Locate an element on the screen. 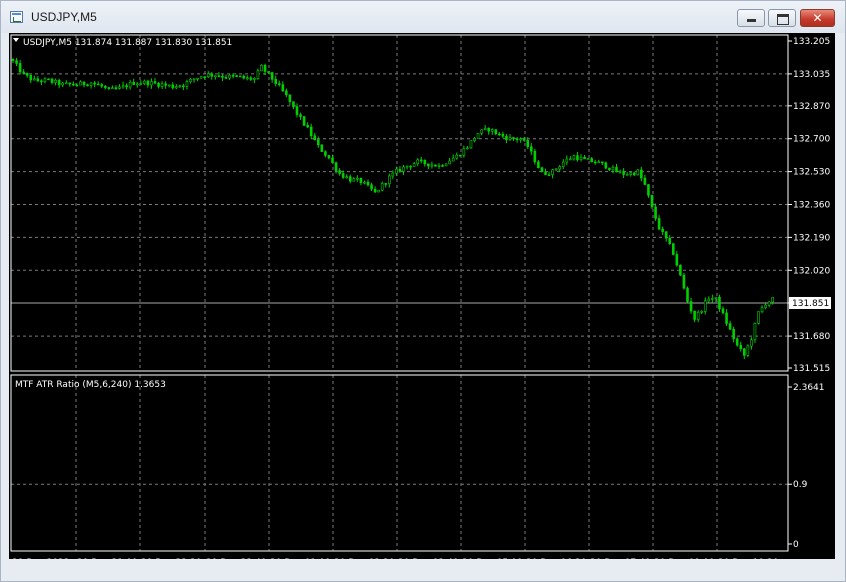  close-button: ✕ is located at coordinates (817, 18).